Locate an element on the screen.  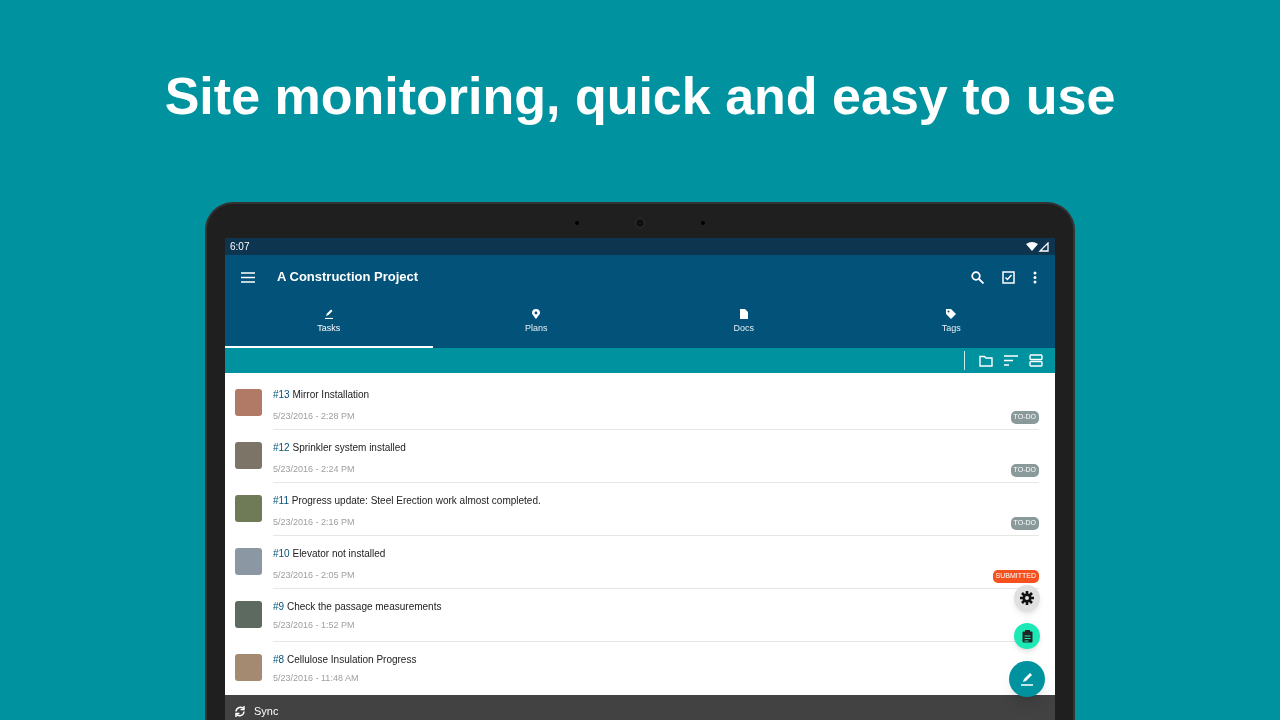
search-icon is located at coordinates (977, 277).